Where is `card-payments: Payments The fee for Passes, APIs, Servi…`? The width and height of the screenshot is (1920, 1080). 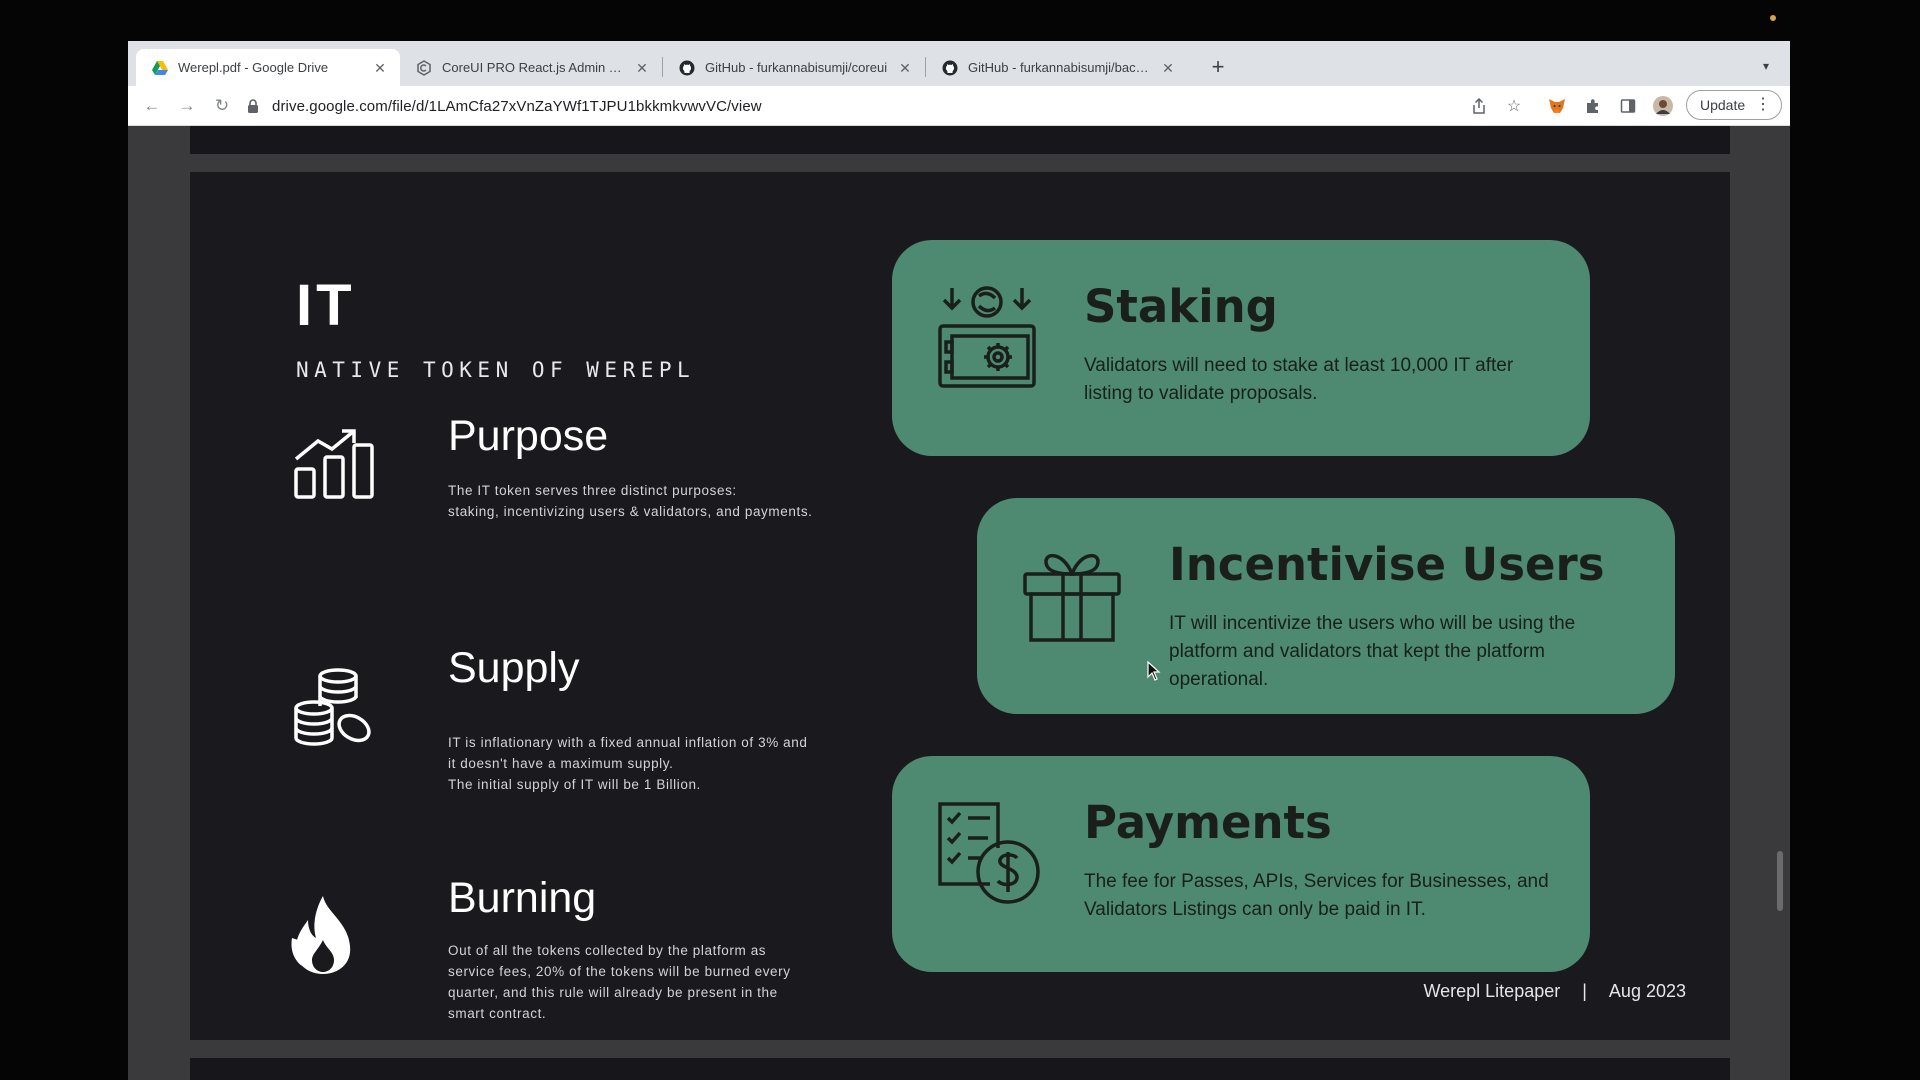
card-payments: Payments The fee for Passes, APIs, Servi… is located at coordinates (1241, 864).